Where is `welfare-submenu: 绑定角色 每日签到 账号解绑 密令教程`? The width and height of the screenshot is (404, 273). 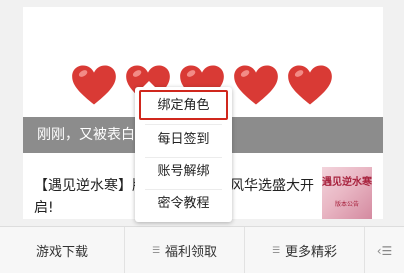
welfare-submenu: 绑定角色 每日签到 账号解绑 密令教程 is located at coordinates (183, 151).